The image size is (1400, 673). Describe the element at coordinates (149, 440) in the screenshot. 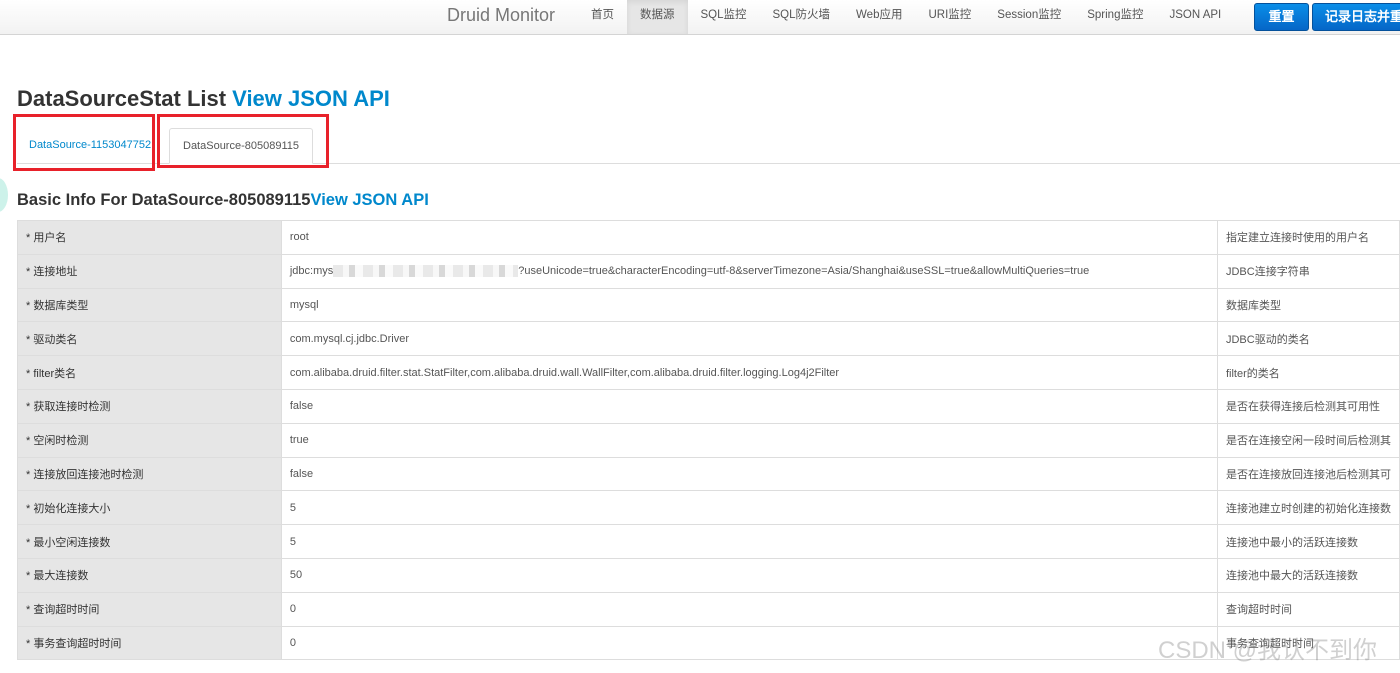

I see `row-key: * 空闲时检测` at that location.